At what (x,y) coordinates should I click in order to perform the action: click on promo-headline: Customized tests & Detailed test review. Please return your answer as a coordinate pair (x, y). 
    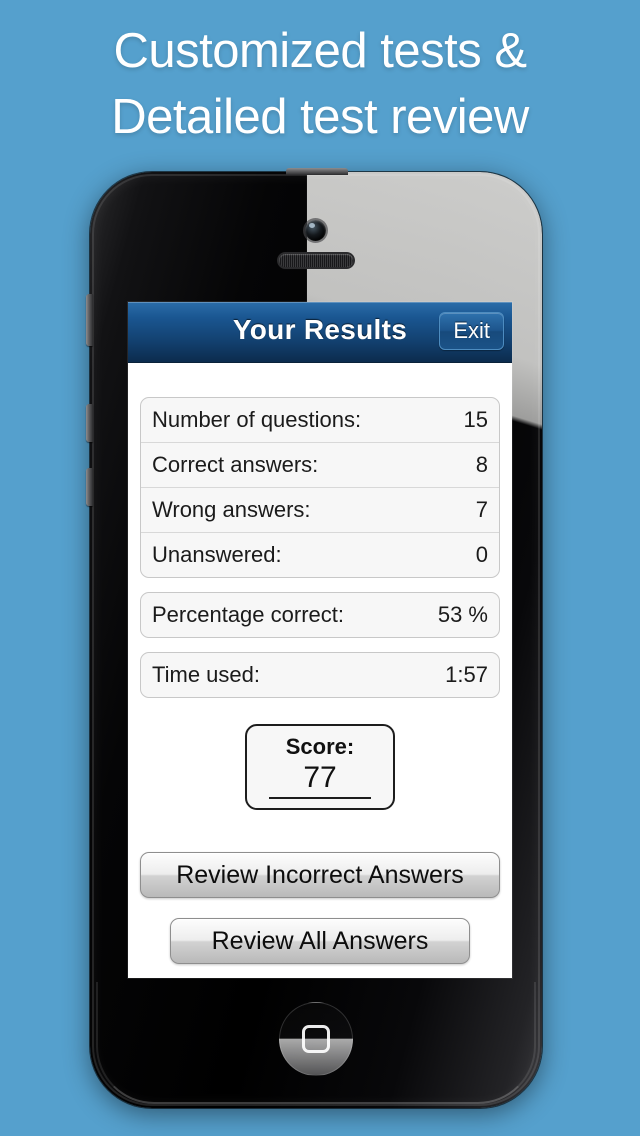
    Looking at the image, I should click on (320, 84).